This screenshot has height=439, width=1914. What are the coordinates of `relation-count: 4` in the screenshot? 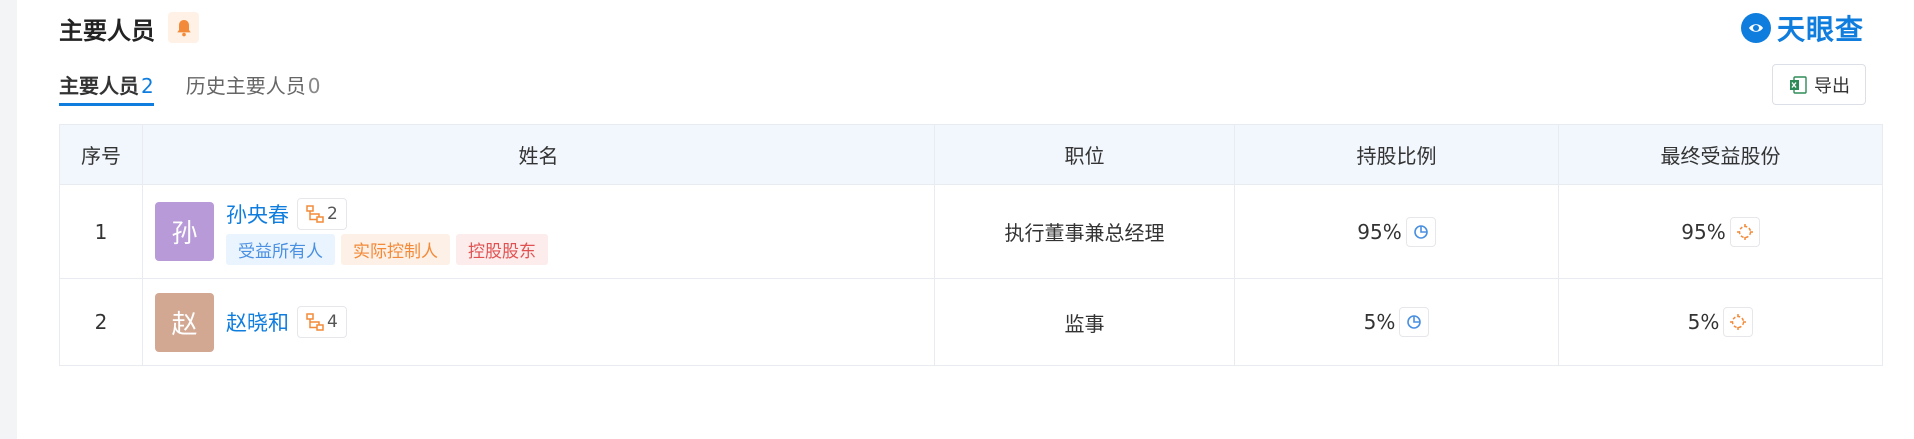 It's located at (332, 322).